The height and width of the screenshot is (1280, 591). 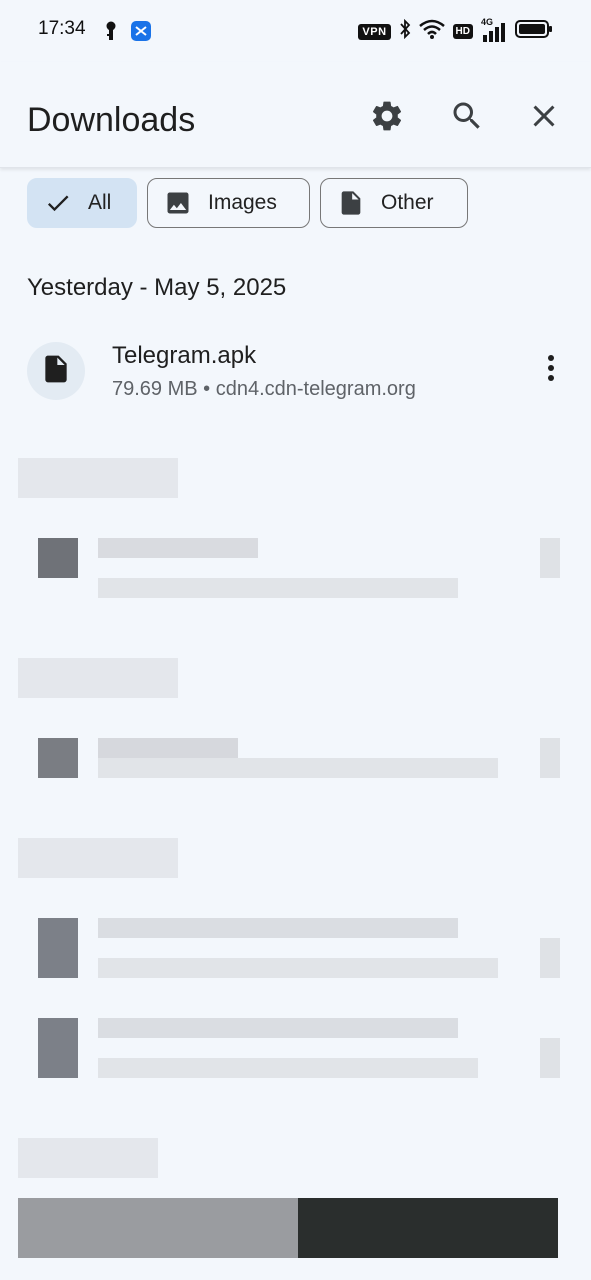 What do you see at coordinates (157, 287) in the screenshot?
I see `section-date-header: Yesterday - May 5, 2025` at bounding box center [157, 287].